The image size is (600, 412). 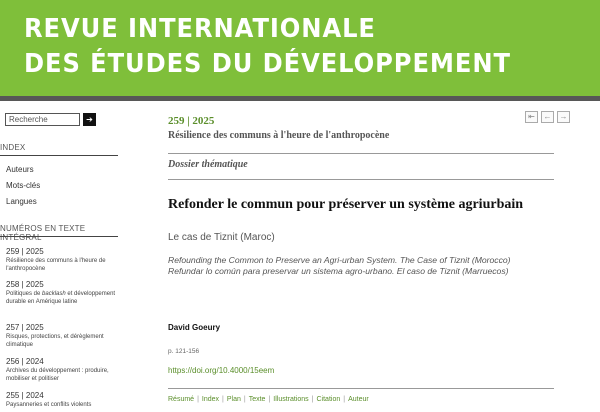 I want to click on doi-link: https://doi.org/10.4000/15eem, so click(x=221, y=370).